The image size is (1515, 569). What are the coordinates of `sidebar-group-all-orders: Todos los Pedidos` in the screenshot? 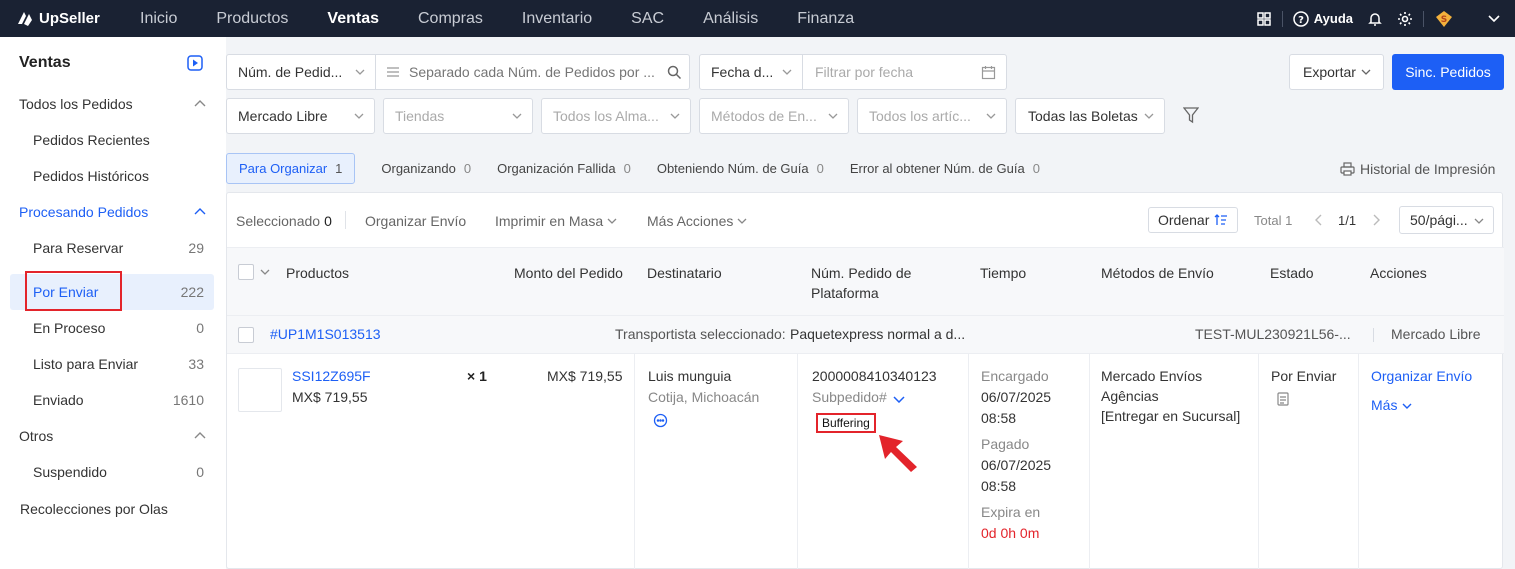 It's located at (113, 104).